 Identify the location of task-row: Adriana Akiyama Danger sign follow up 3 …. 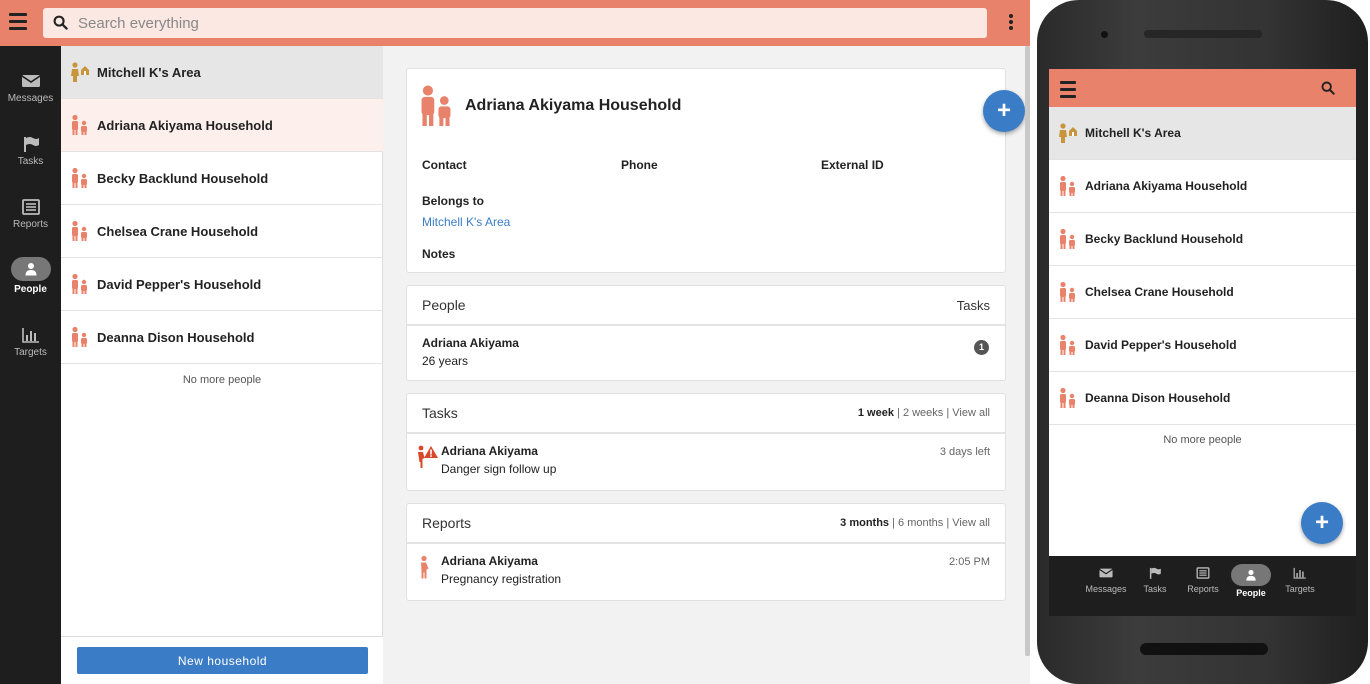
(706, 461).